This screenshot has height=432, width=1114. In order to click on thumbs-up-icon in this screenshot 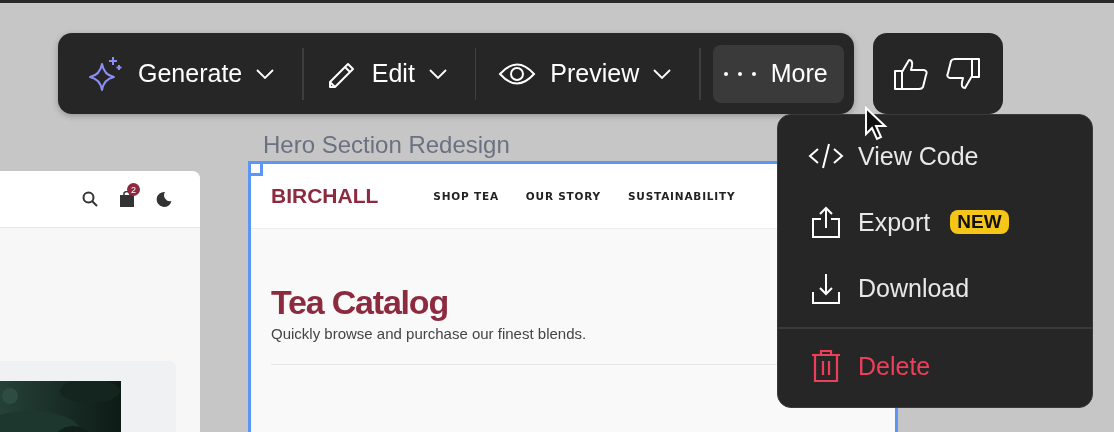, I will do `click(910, 73)`.